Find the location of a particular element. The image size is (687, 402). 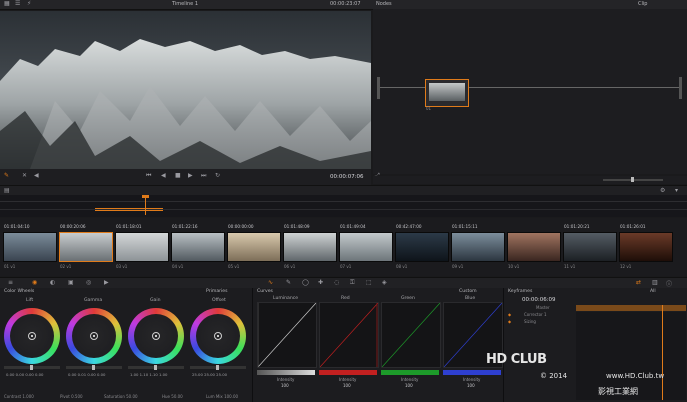

speaker-icon: ◀ is located at coordinates (36, 175).